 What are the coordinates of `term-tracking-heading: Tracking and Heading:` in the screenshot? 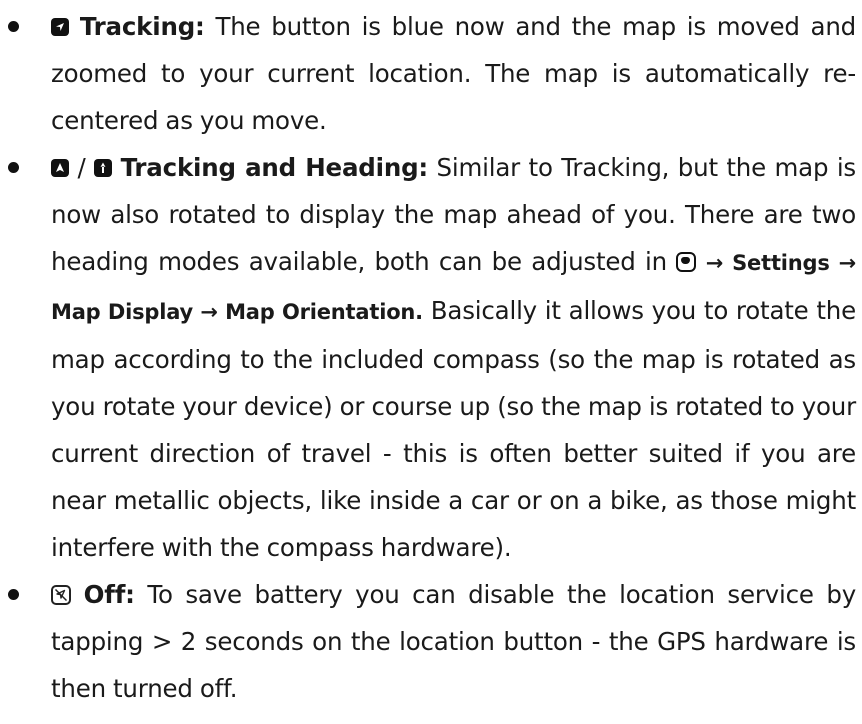 It's located at (274, 167).